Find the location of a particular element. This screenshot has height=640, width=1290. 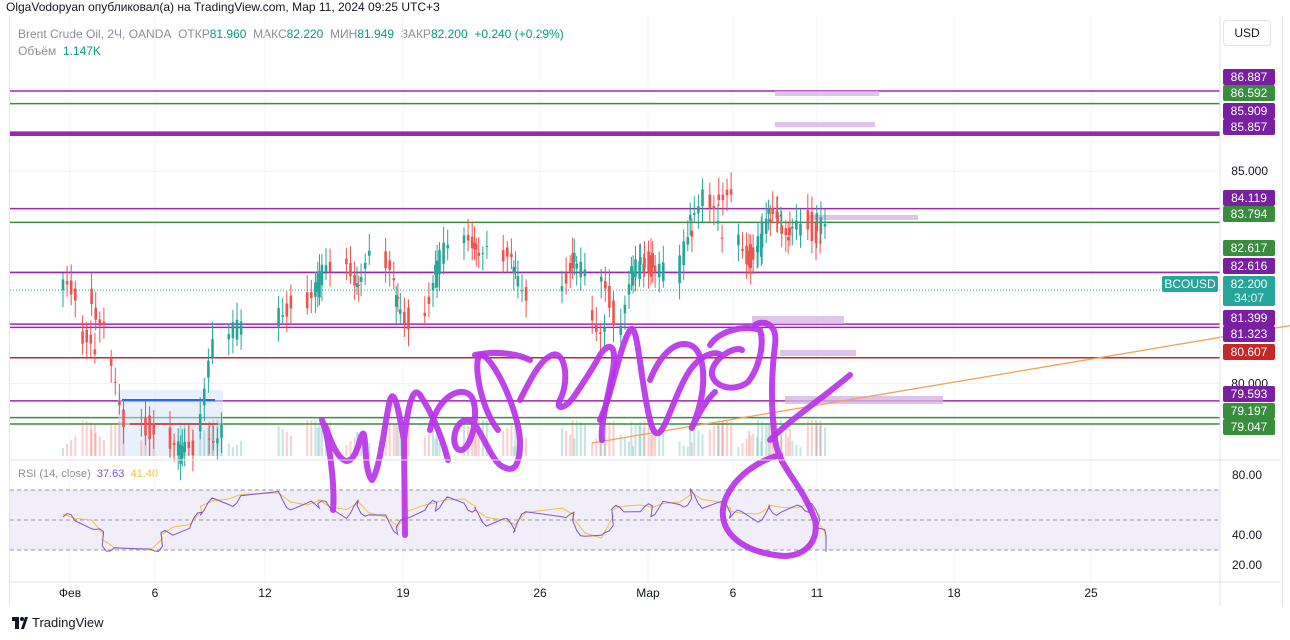

tradingview-logo: TradingView is located at coordinates (58, 622).